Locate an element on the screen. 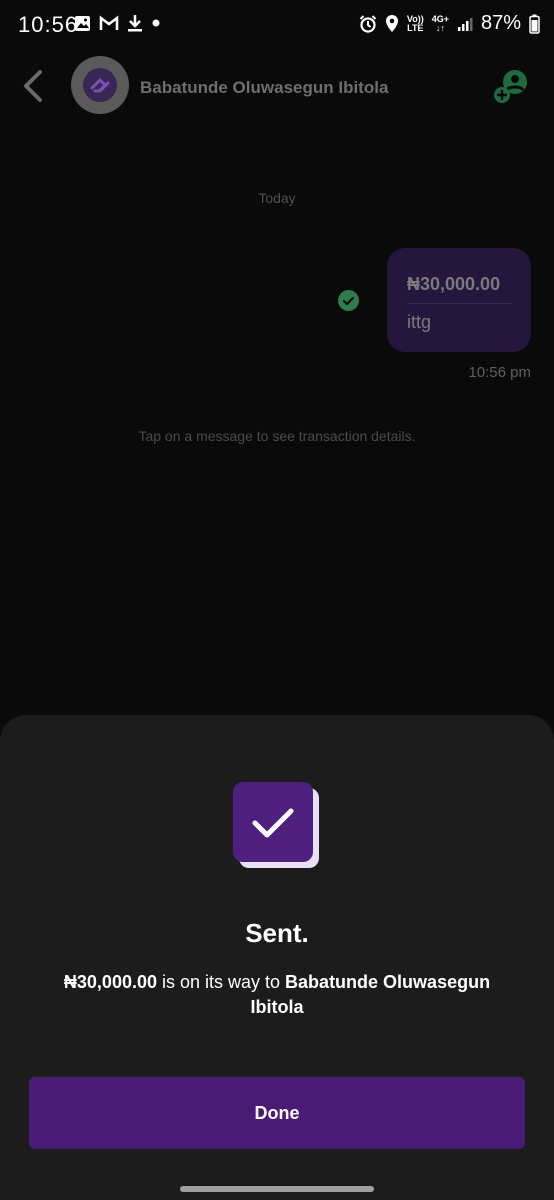 The width and height of the screenshot is (554, 1200). sent-amount: ₦30,000.00 is located at coordinates (110, 982).